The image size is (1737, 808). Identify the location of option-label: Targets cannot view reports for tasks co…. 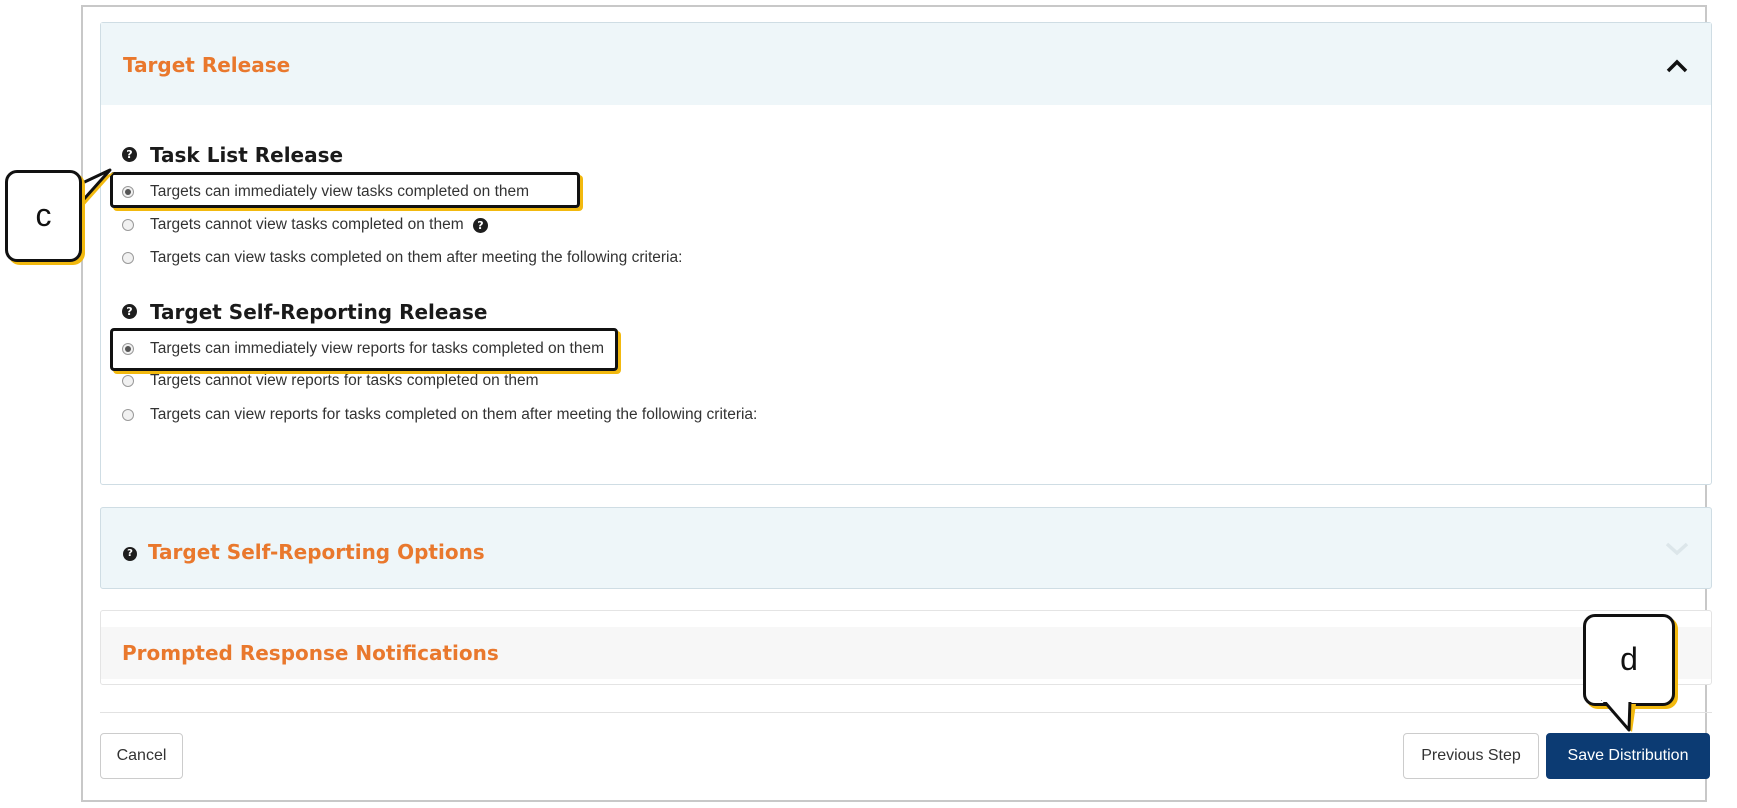
(344, 380).